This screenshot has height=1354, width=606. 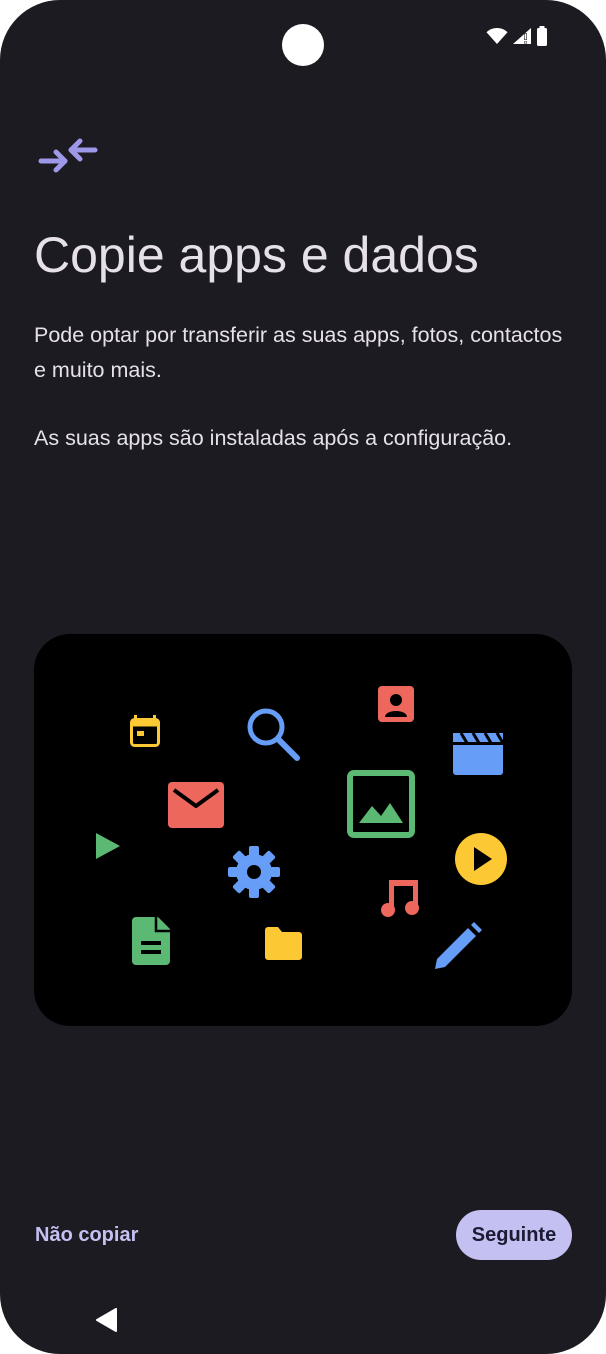 I want to click on image-icon, so click(x=381, y=804).